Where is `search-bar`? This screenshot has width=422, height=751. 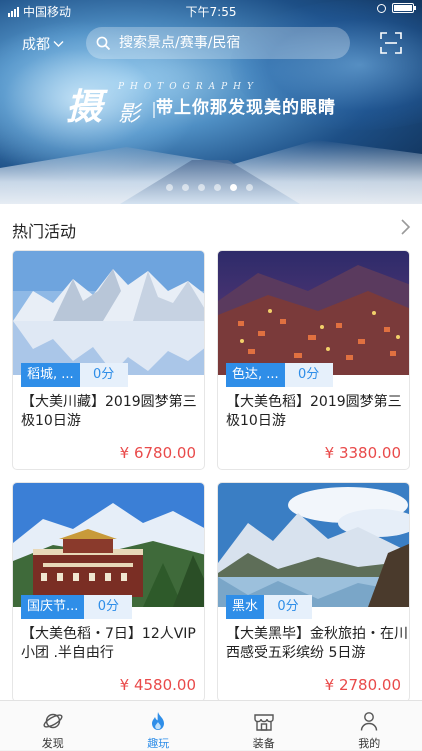
search-bar is located at coordinates (218, 43).